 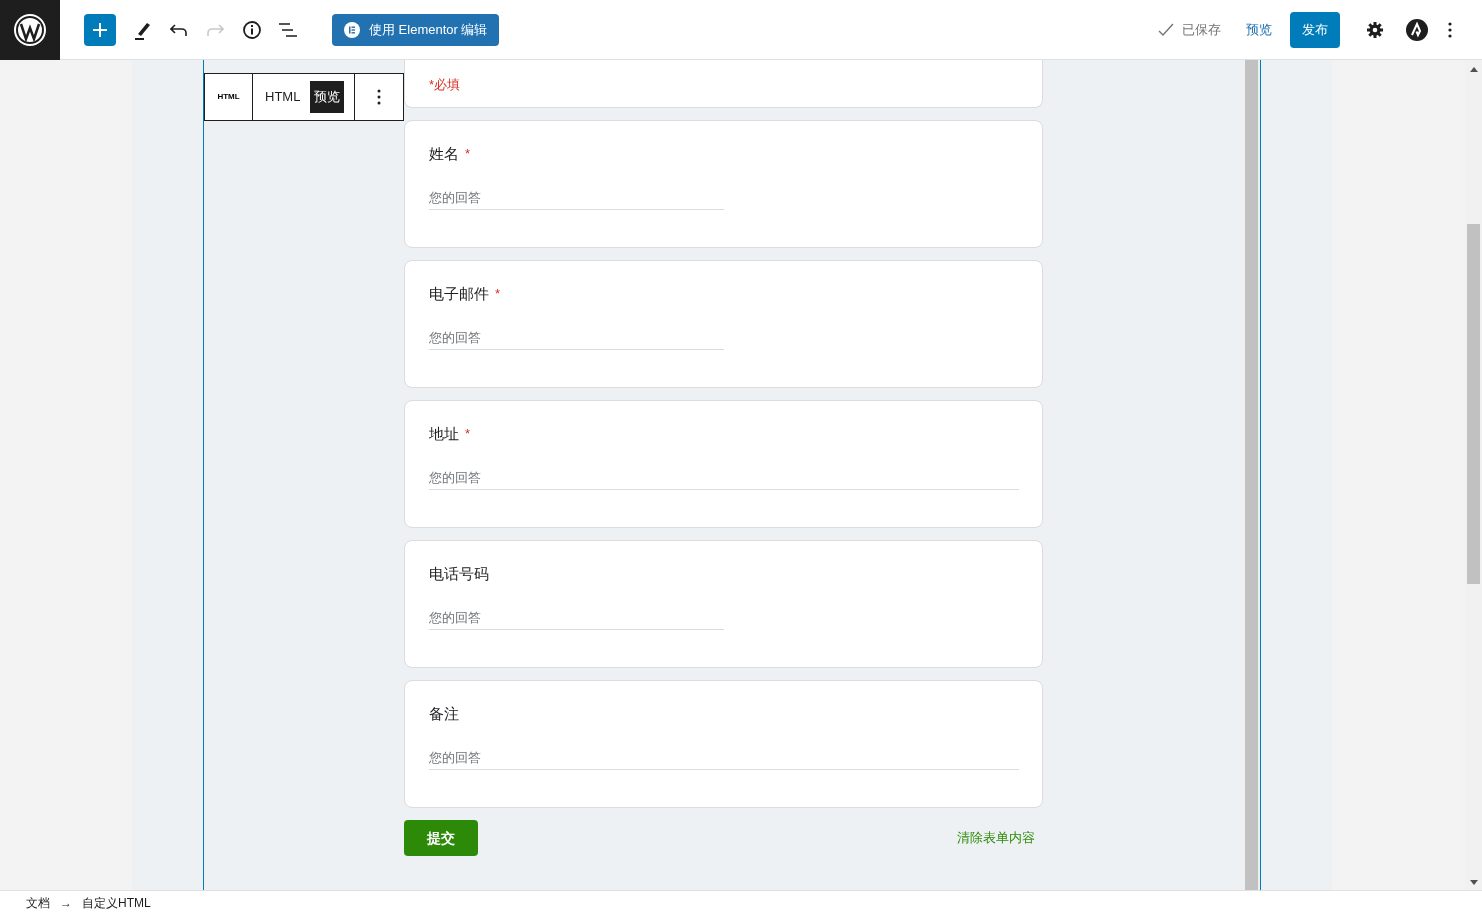 I want to click on settings-icon, so click(x=1375, y=29).